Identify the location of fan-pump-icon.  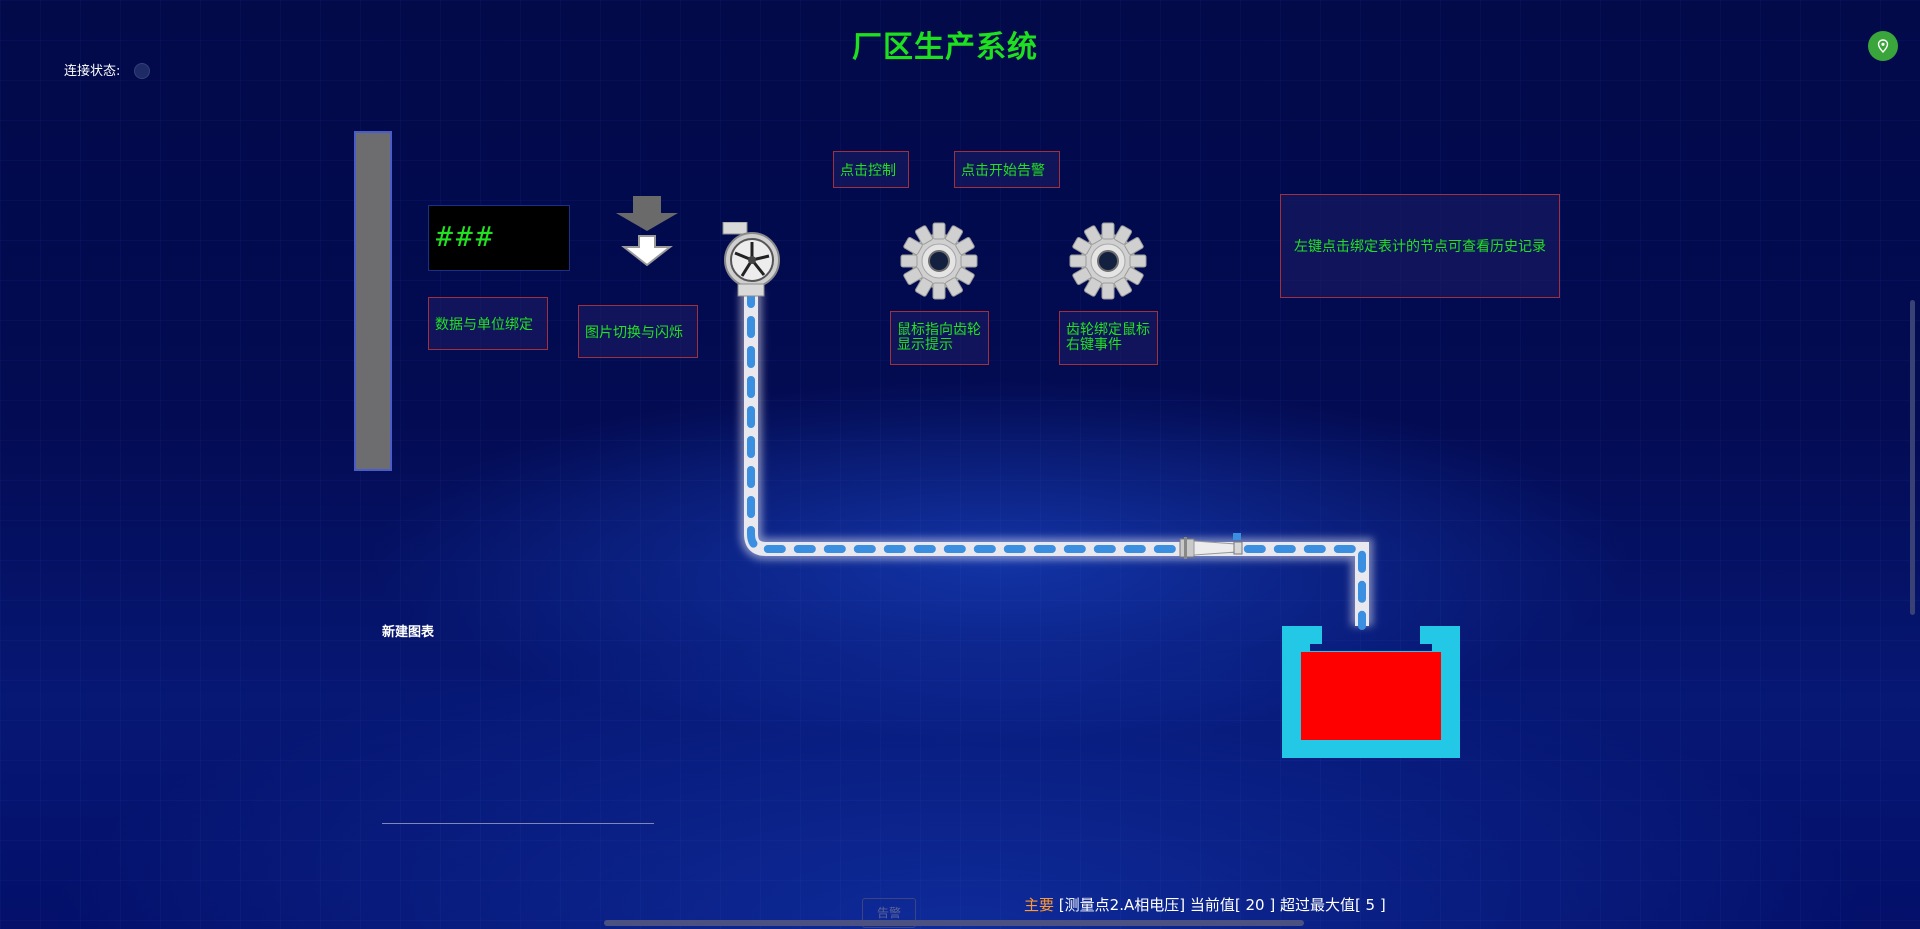
(750, 260).